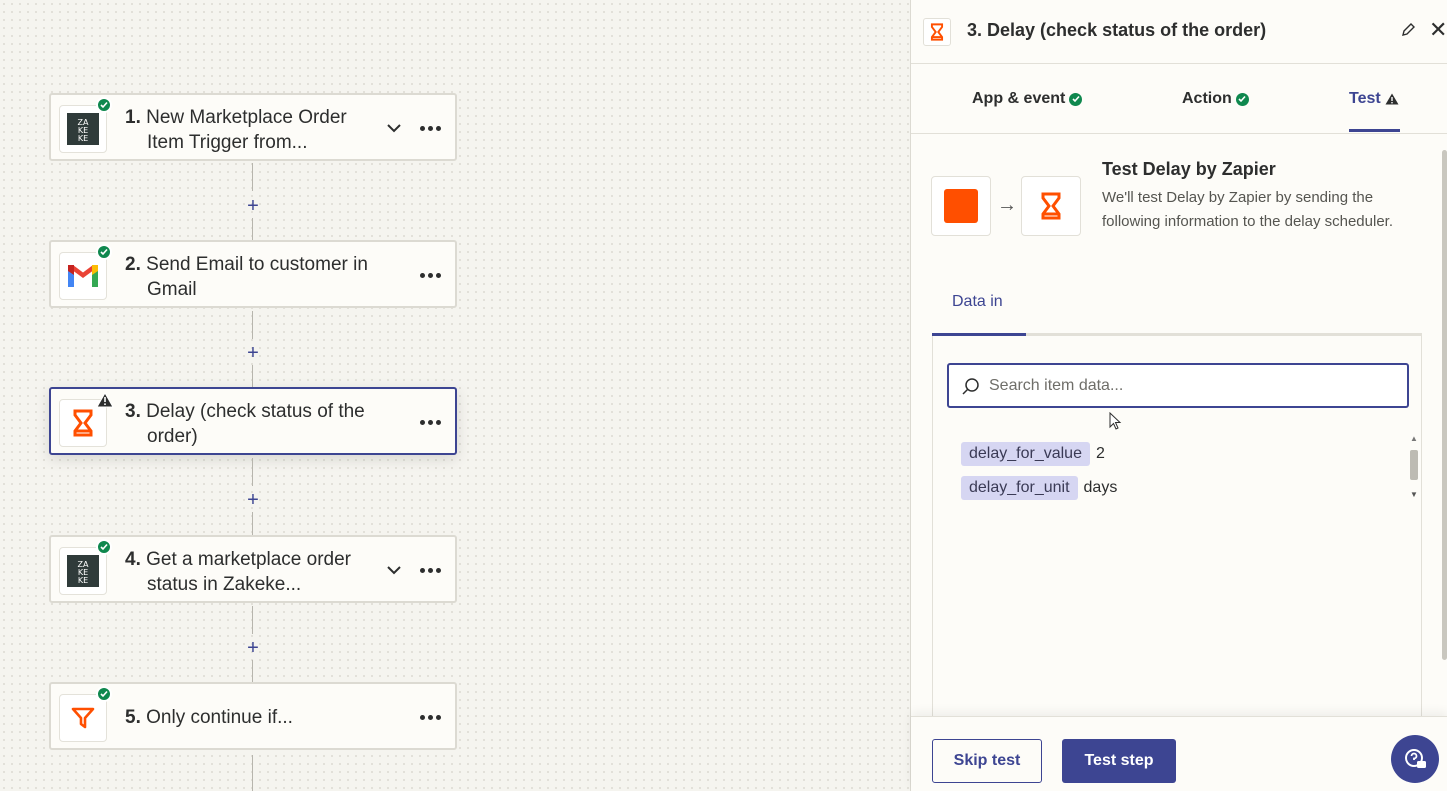 This screenshot has width=1447, height=791. I want to click on panel-footer: Skip test Test step, so click(1179, 753).